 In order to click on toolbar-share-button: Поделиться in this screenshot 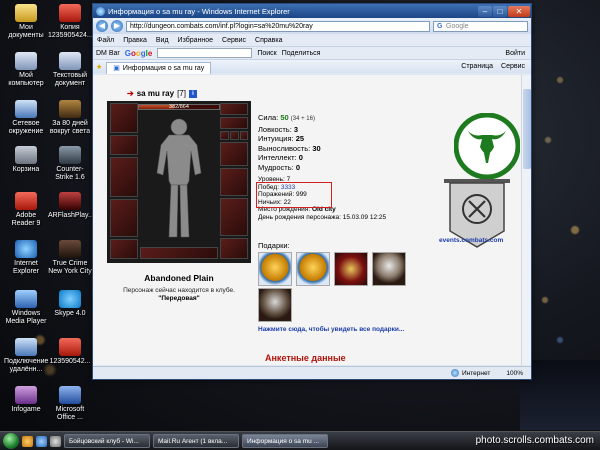, I will do `click(301, 53)`.